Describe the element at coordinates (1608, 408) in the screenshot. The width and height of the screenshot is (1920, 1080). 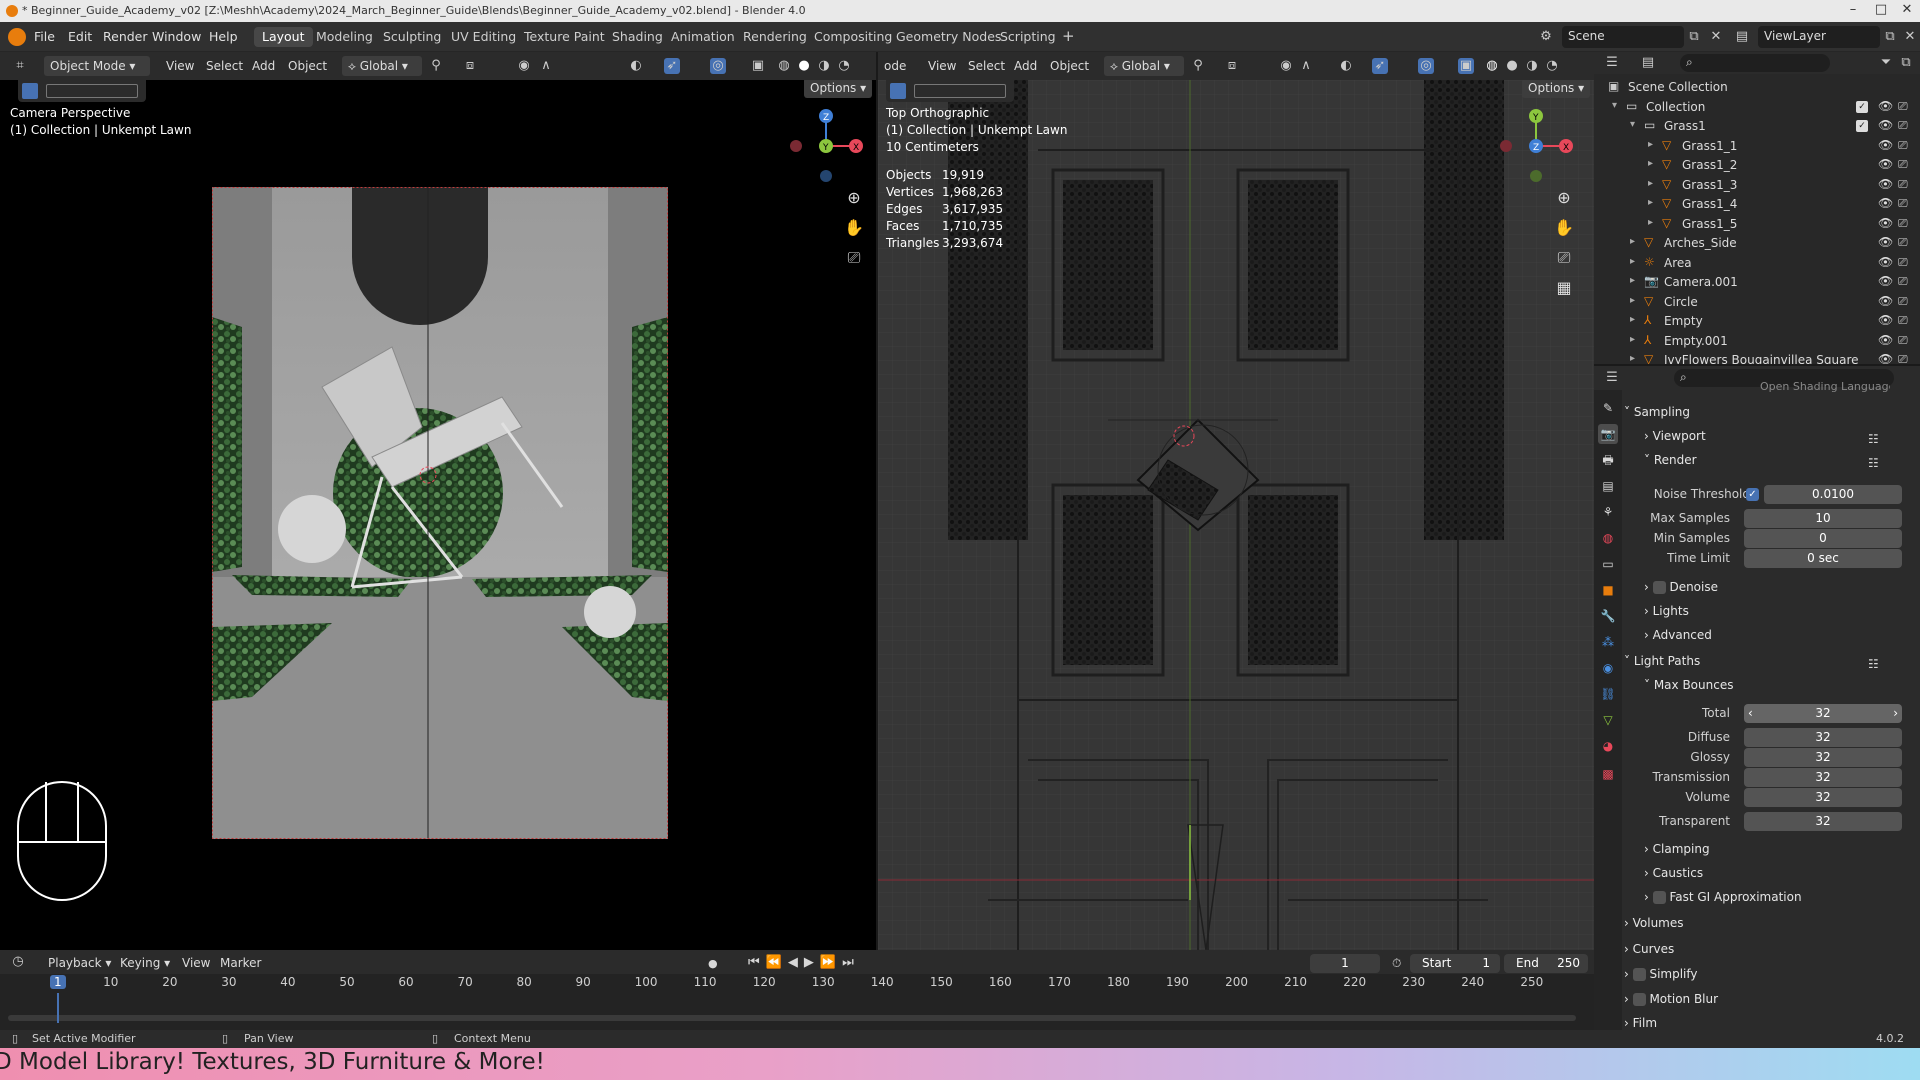
I see `tool-tab-icon: ✎` at that location.